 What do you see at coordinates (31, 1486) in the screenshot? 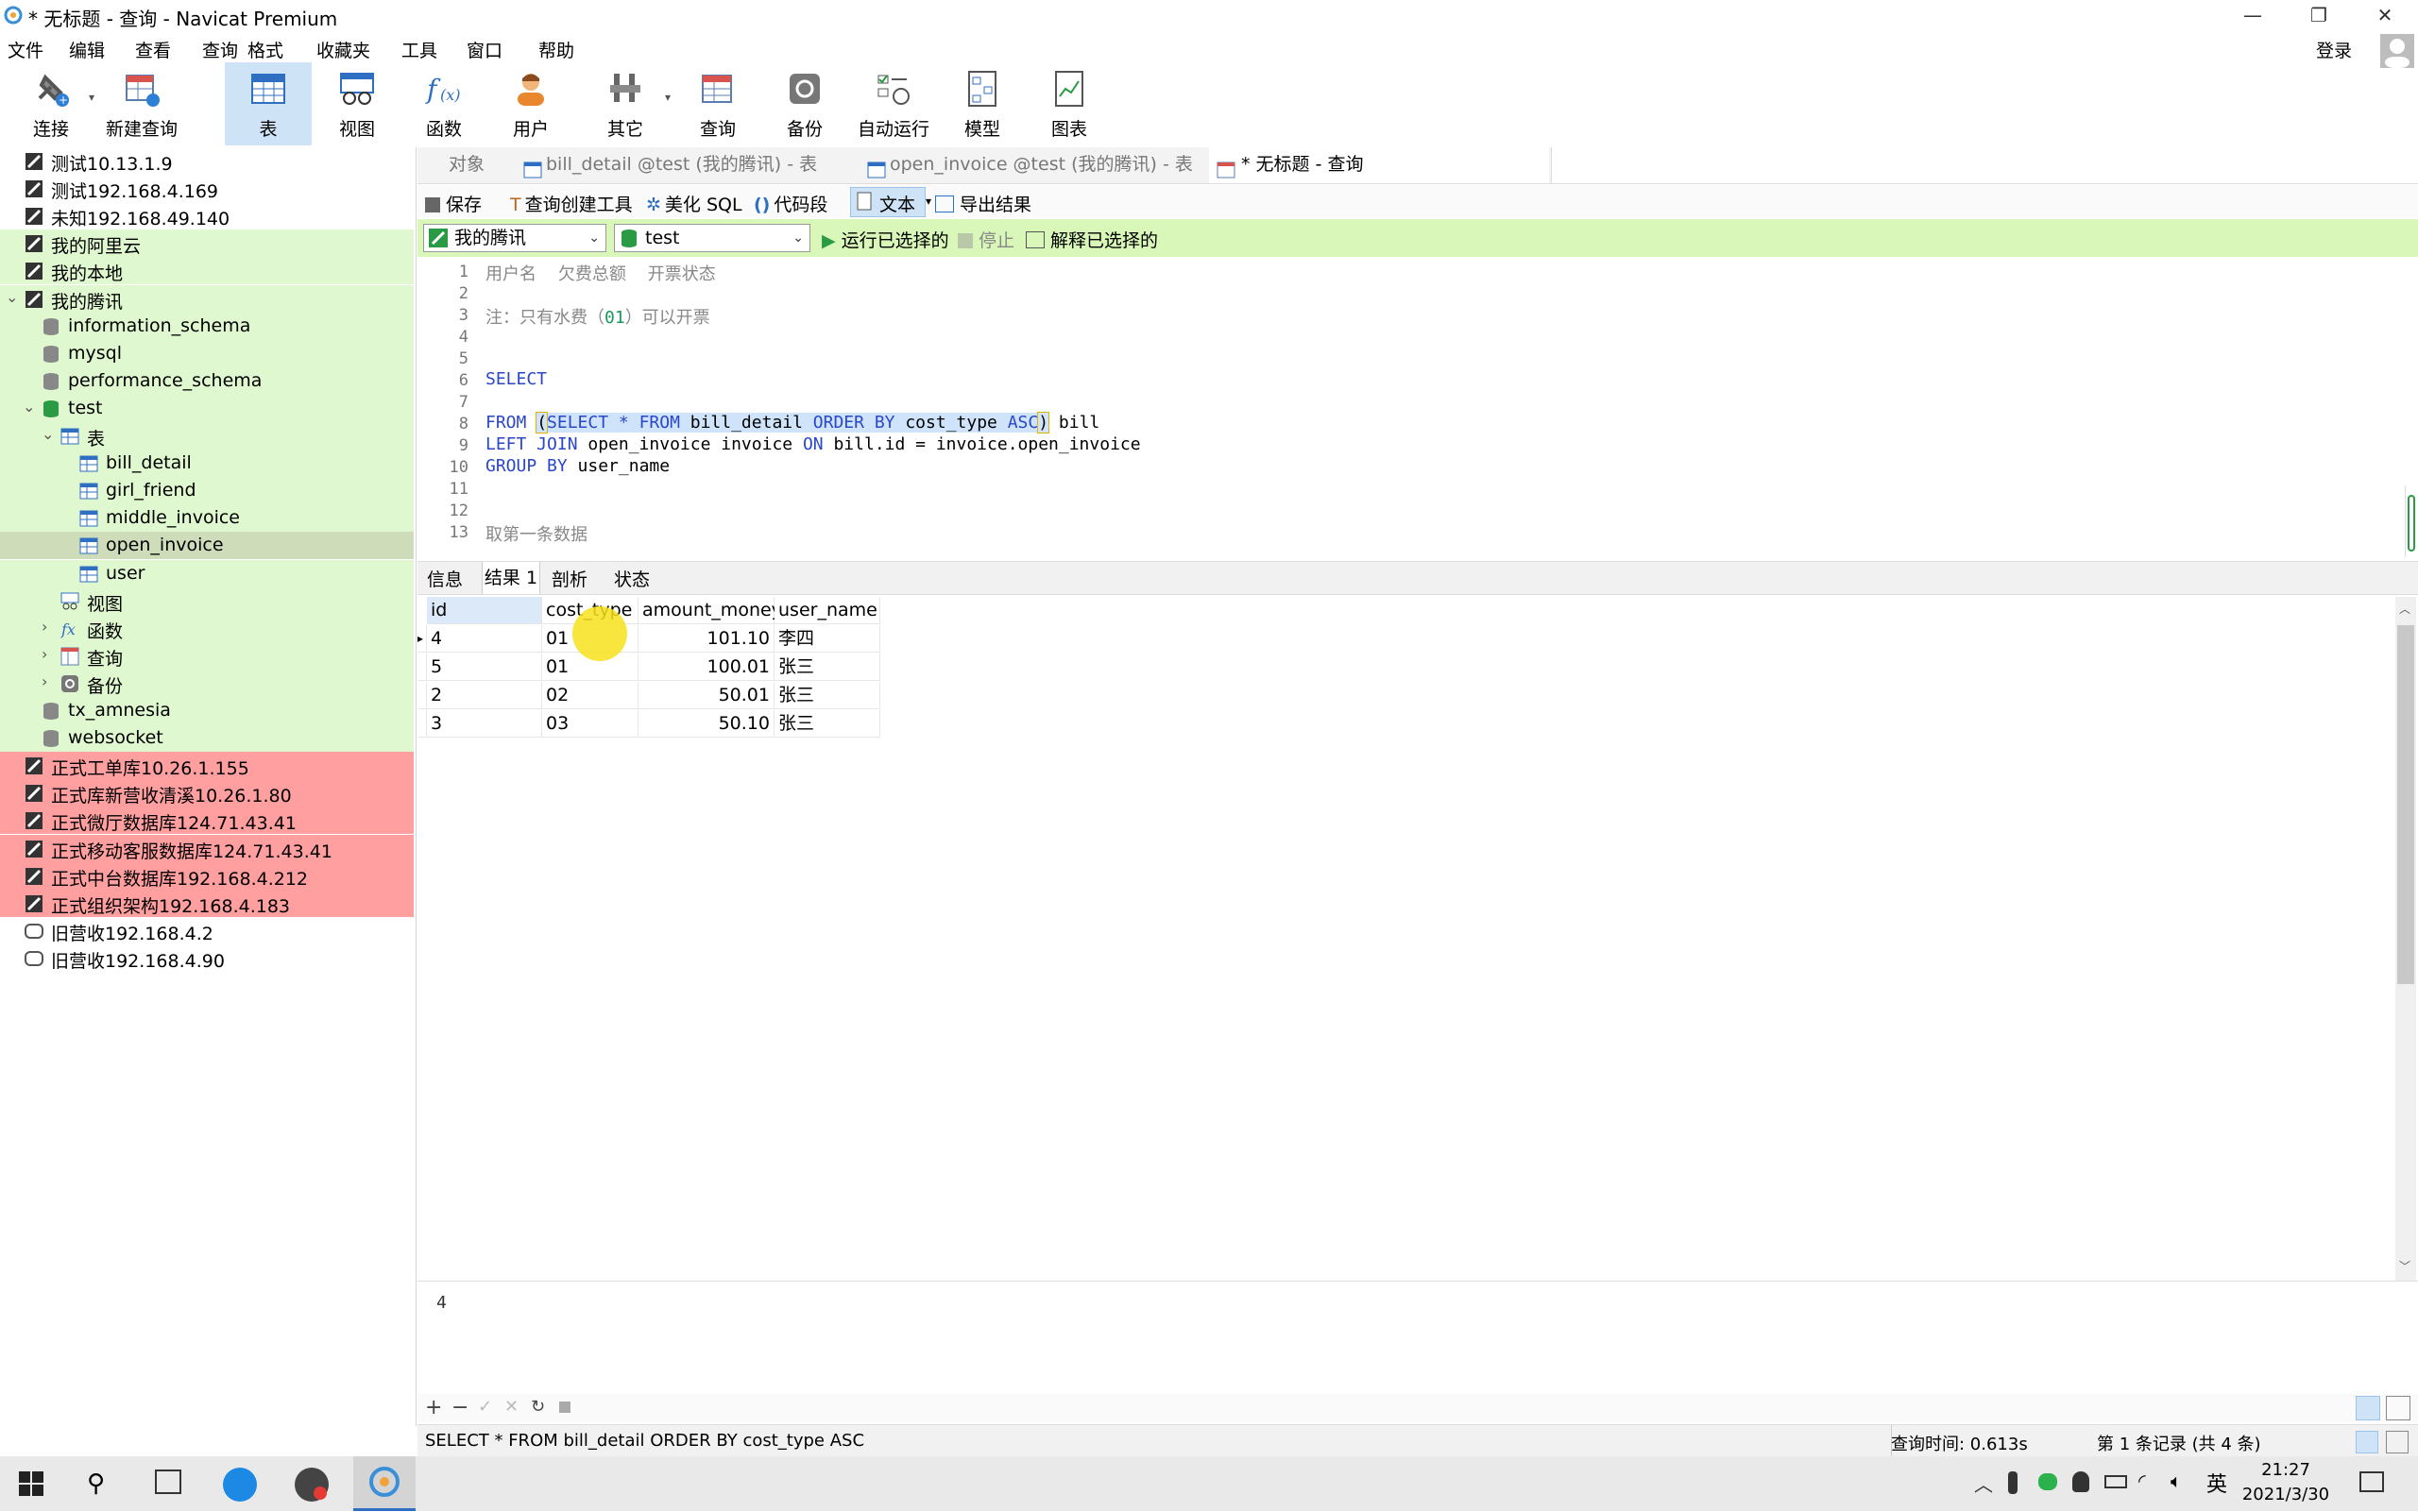
I see `windows-start-icon` at bounding box center [31, 1486].